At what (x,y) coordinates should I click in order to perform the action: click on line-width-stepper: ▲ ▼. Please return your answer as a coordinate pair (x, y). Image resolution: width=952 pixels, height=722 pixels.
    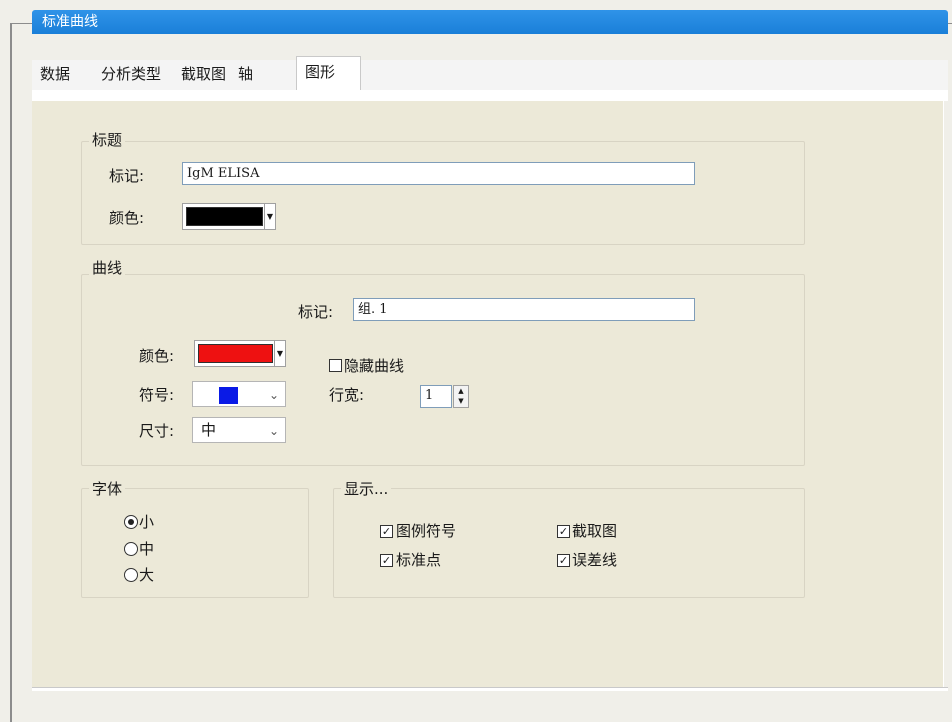
    Looking at the image, I should click on (461, 396).